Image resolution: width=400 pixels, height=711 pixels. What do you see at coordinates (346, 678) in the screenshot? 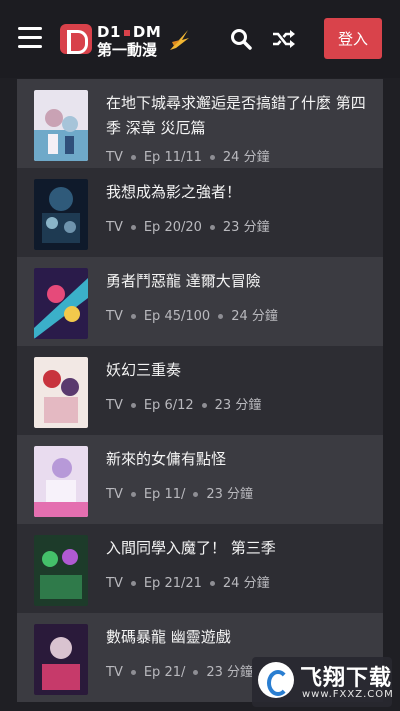
I see `watermark-name: 飞翔下载` at bounding box center [346, 678].